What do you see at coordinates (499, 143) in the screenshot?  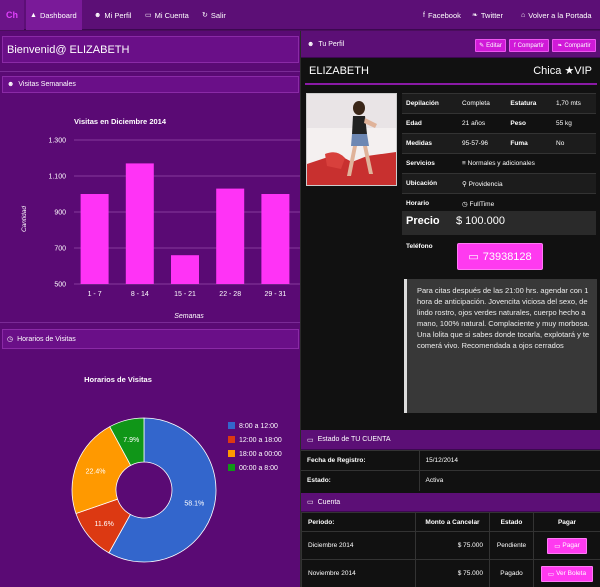 I see `attr-row: Medidas 95-57-96 Fuma No` at bounding box center [499, 143].